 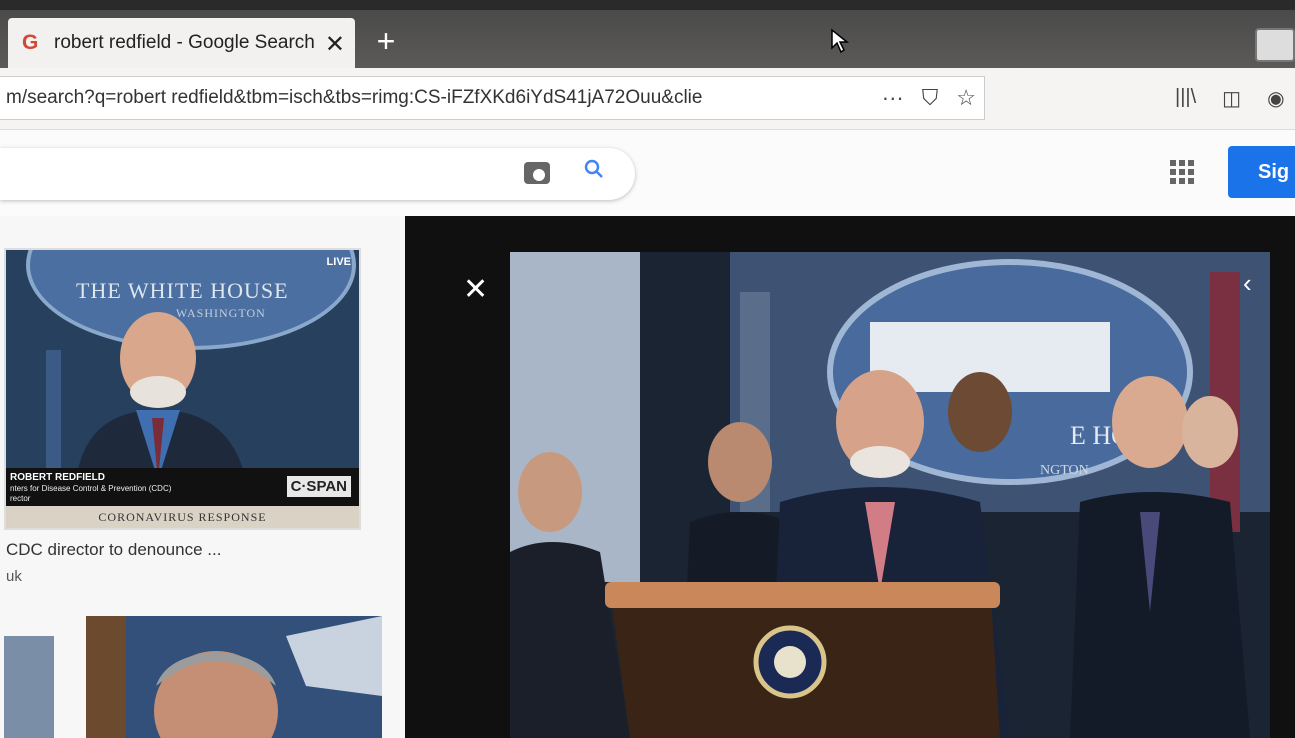 I want to click on google-header: Sig, so click(x=647, y=173).